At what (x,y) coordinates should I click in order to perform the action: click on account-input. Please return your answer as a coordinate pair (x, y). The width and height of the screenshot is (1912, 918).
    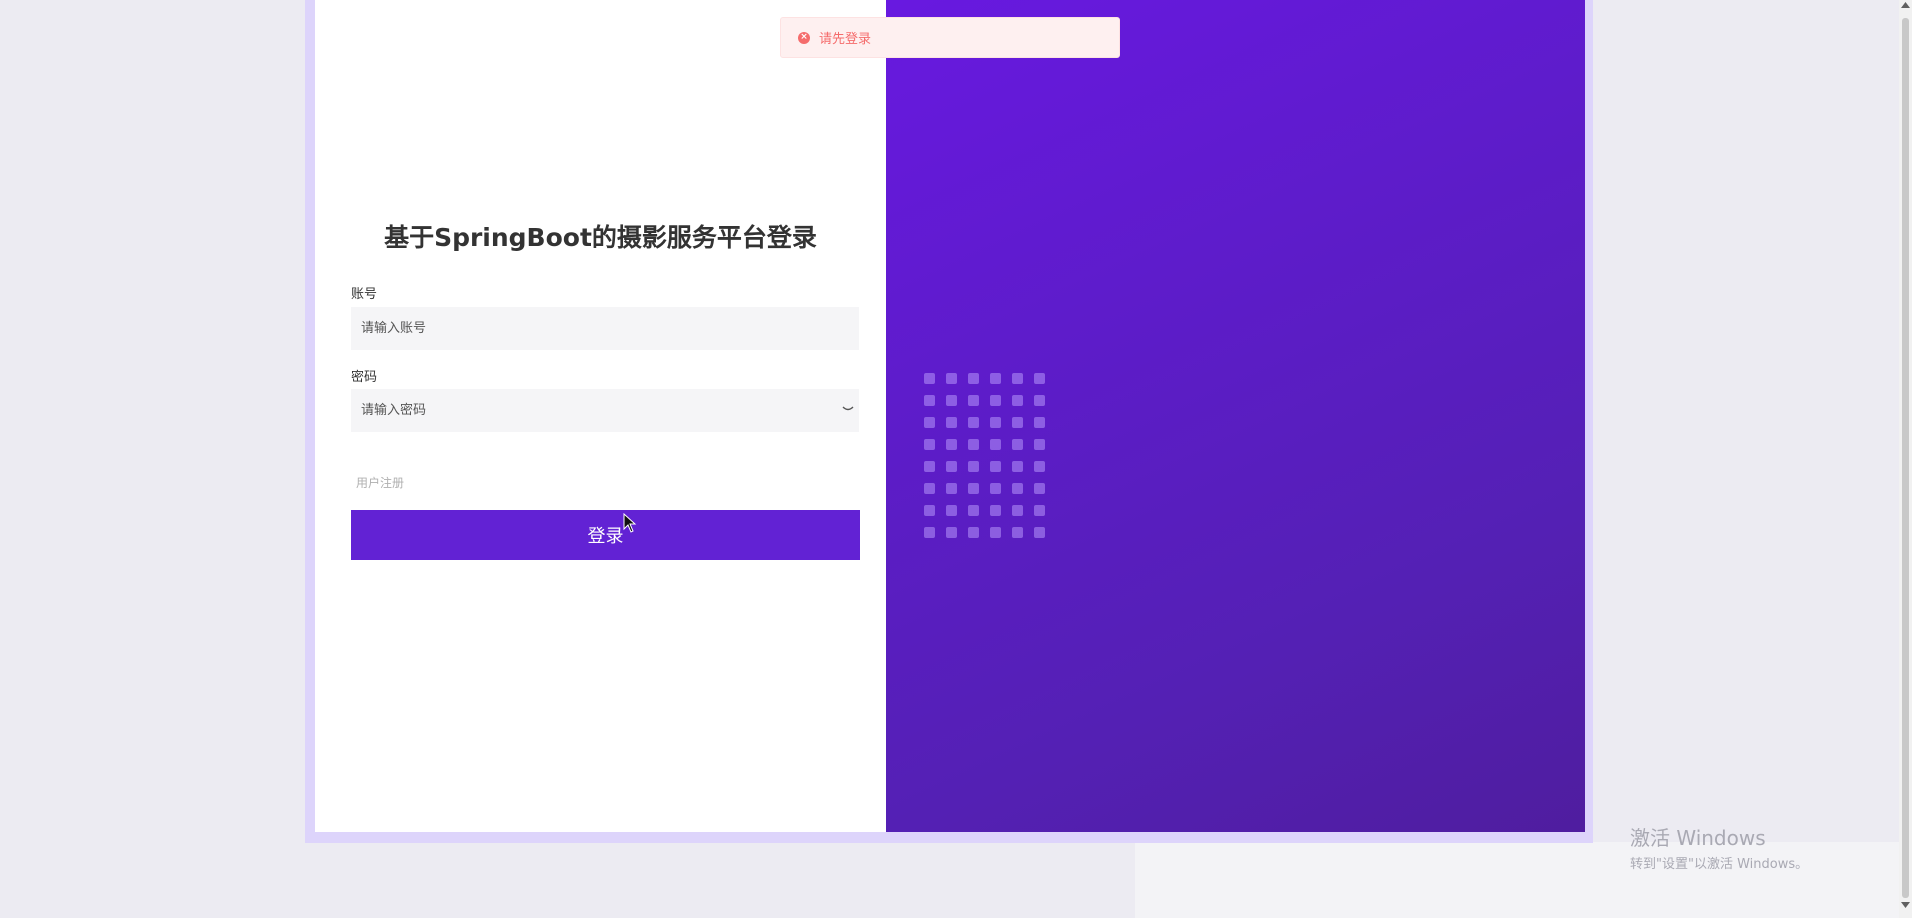
    Looking at the image, I should click on (605, 328).